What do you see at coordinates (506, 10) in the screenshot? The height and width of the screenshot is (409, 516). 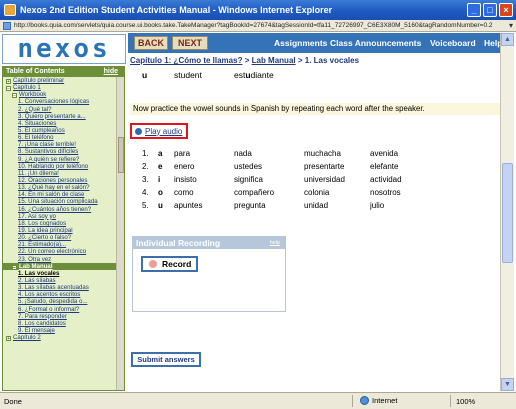 I see `close-button: ×` at bounding box center [506, 10].